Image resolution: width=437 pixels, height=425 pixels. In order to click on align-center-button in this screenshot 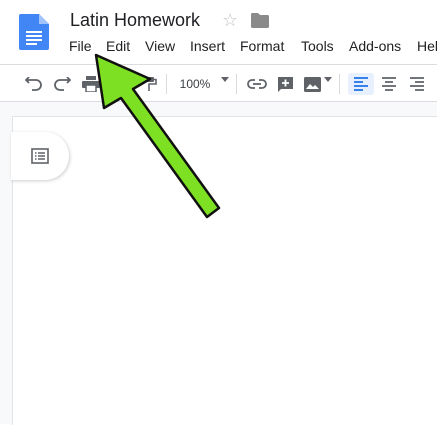, I will do `click(389, 84)`.